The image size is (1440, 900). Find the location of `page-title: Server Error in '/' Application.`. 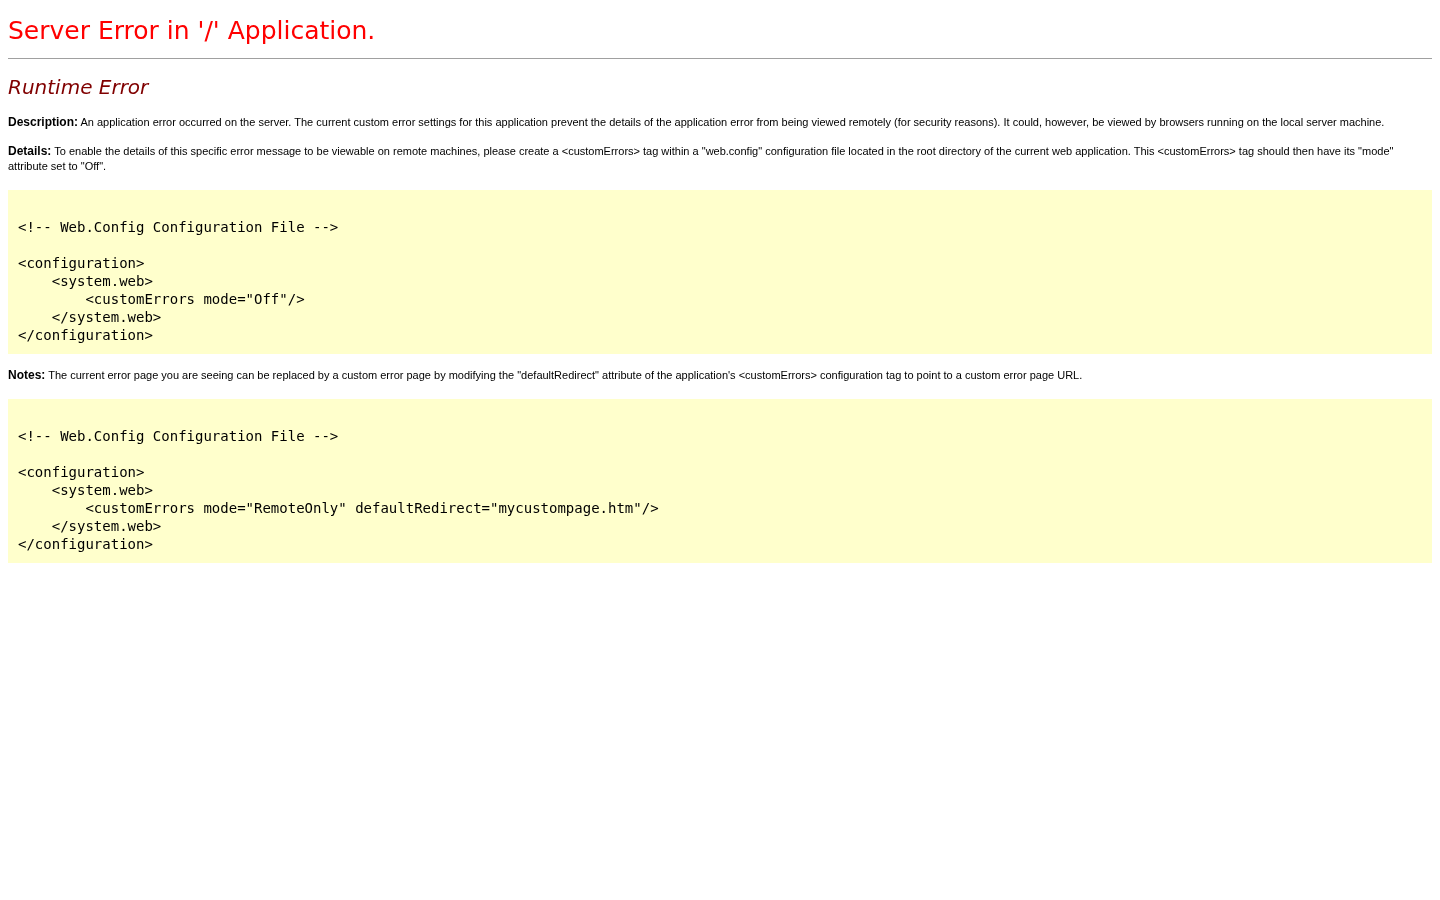

page-title: Server Error in '/' Application. is located at coordinates (192, 31).